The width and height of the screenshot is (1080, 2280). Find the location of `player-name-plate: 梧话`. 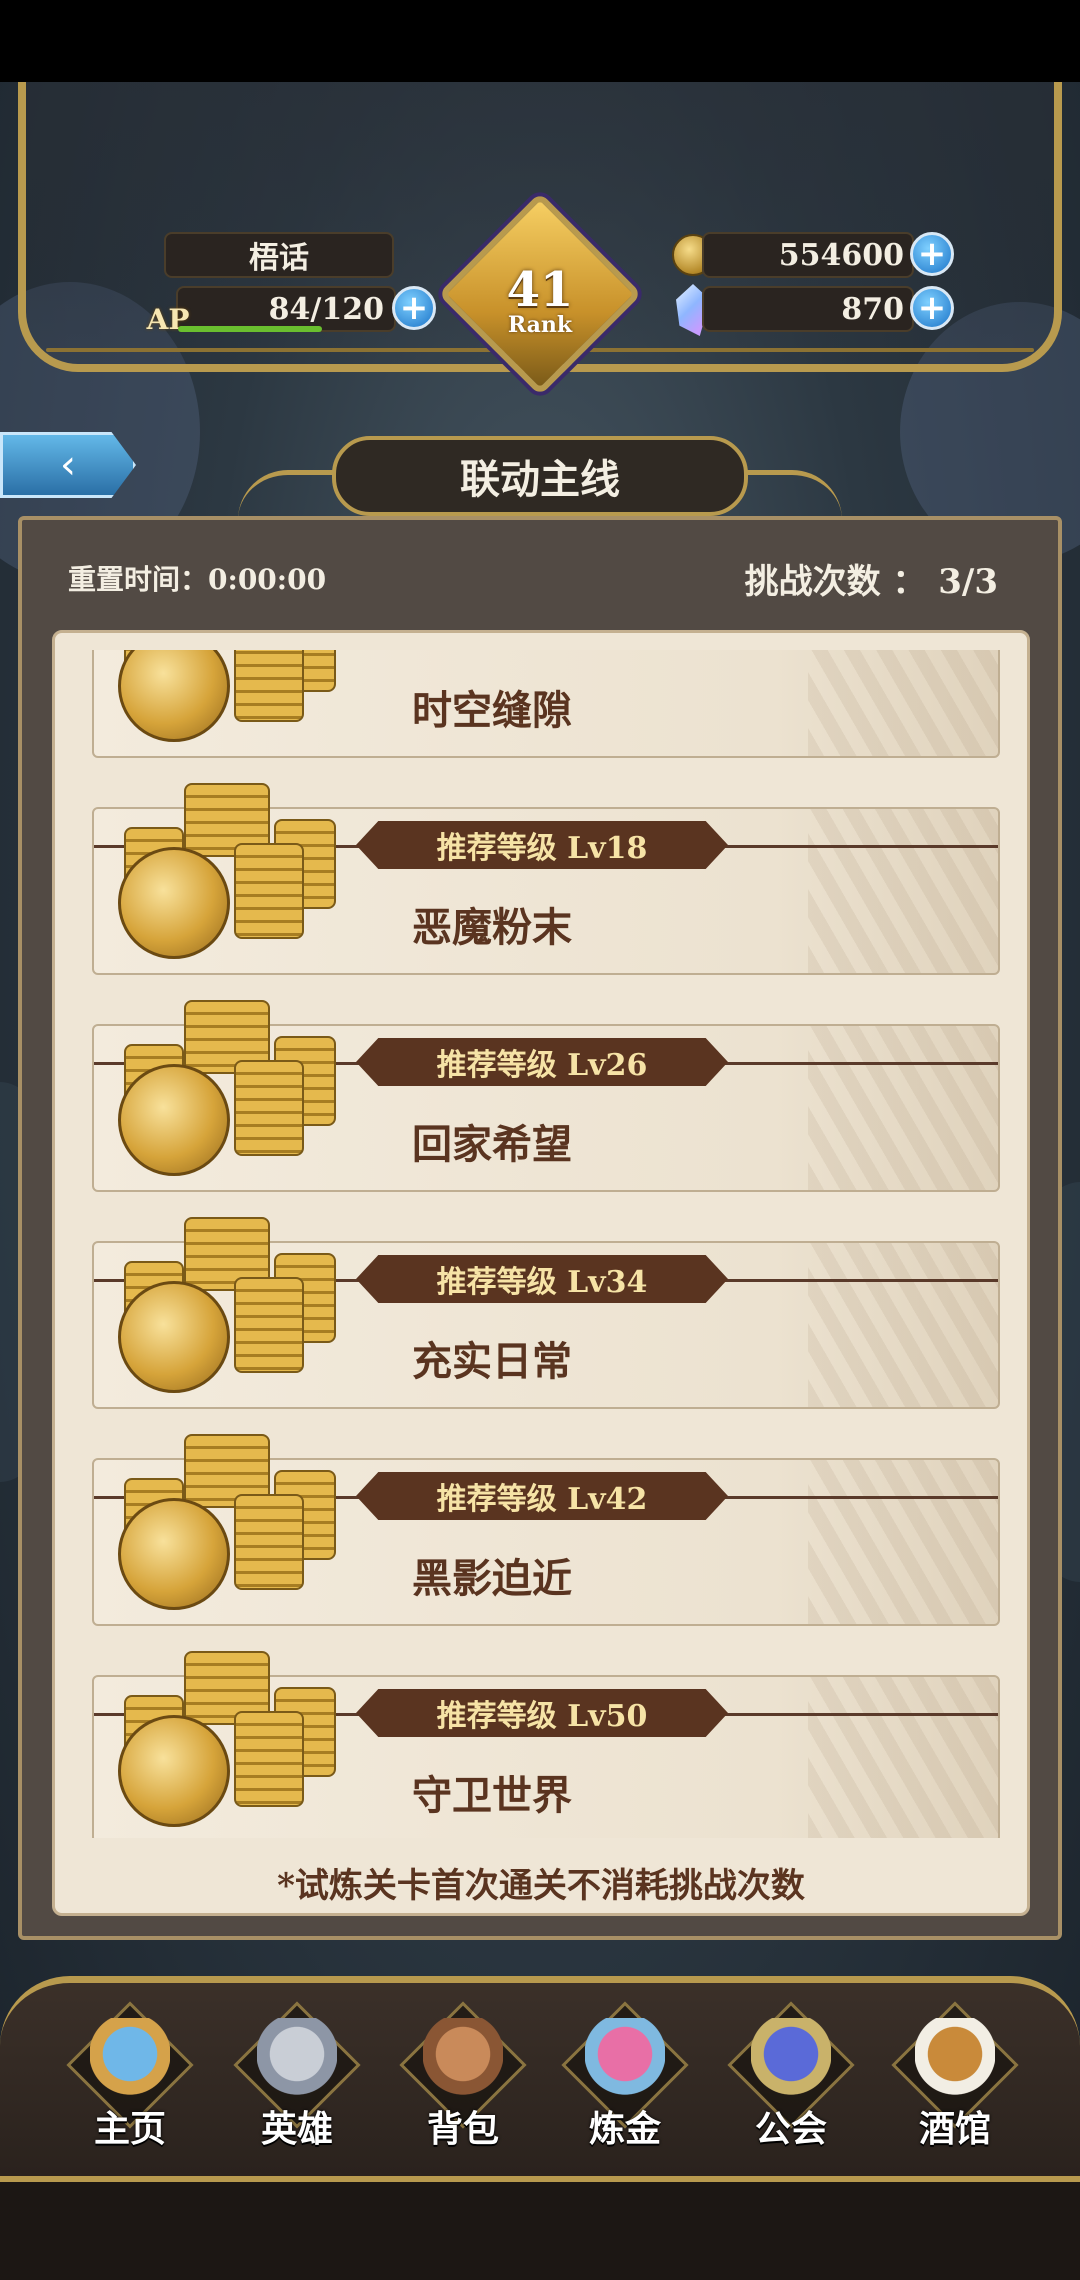

player-name-plate: 梧话 is located at coordinates (279, 255).